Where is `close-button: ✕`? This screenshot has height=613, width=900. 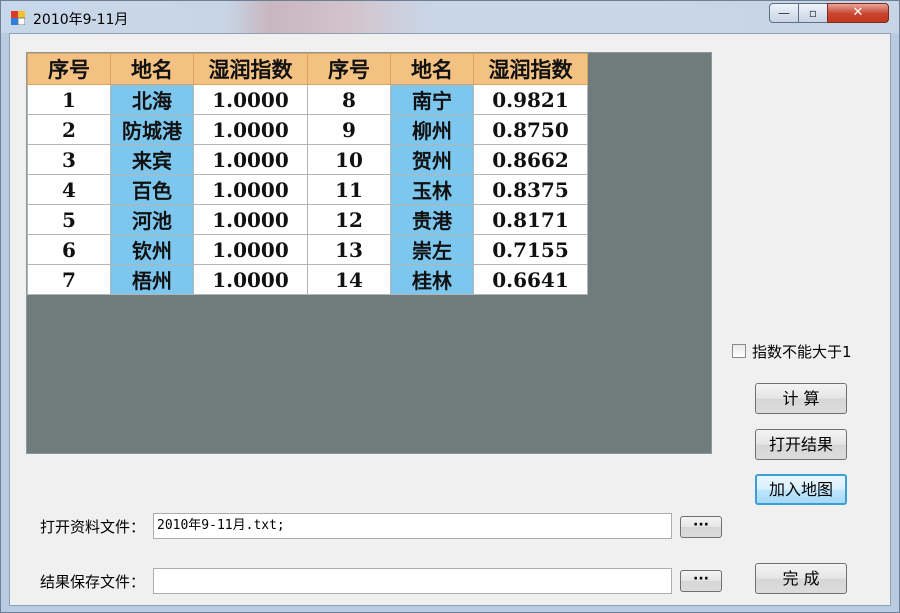
close-button: ✕ is located at coordinates (858, 13).